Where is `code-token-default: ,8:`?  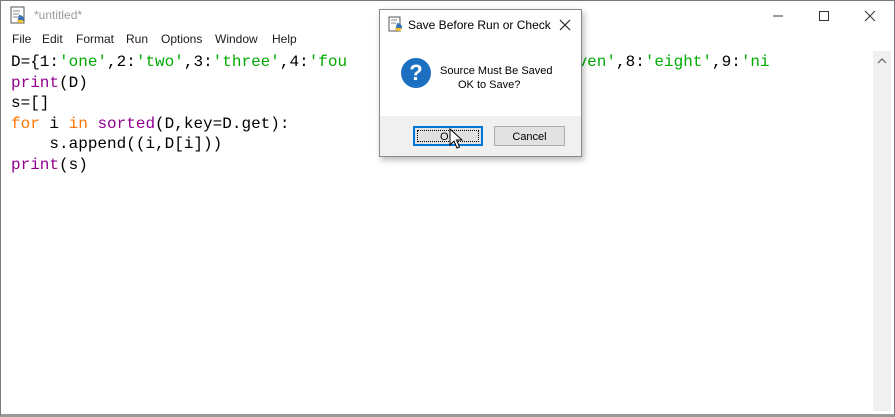 code-token-default: ,8: is located at coordinates (630, 62).